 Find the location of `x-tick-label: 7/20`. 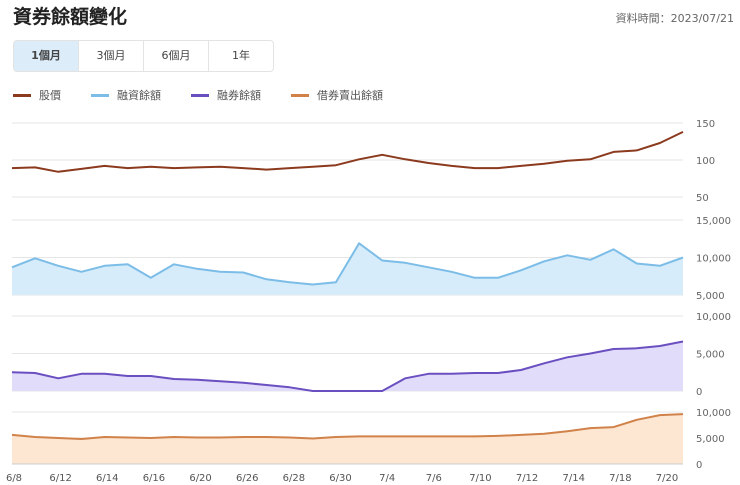

x-tick-label: 7/20 is located at coordinates (667, 478).